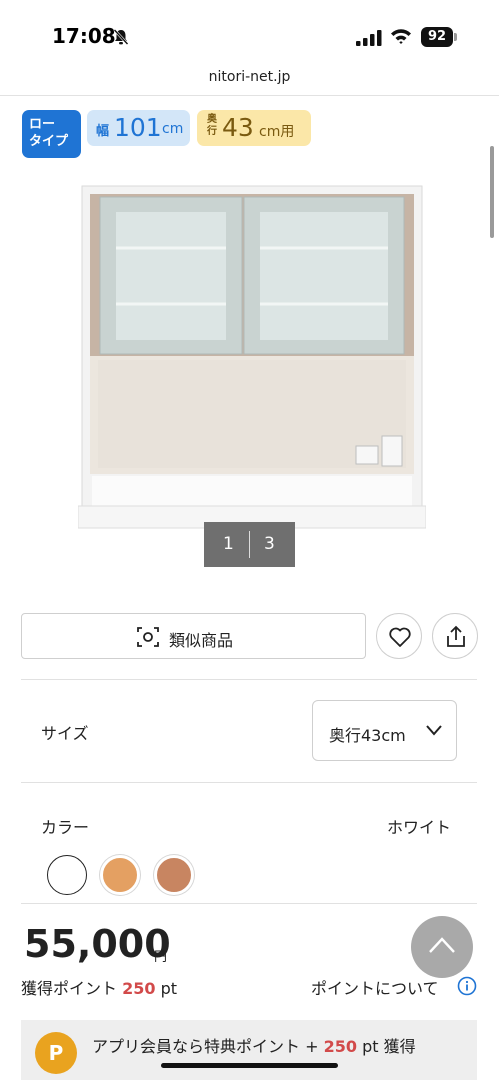 The image size is (499, 1080). Describe the element at coordinates (269, 544) in the screenshot. I see `image-total: 3` at that location.